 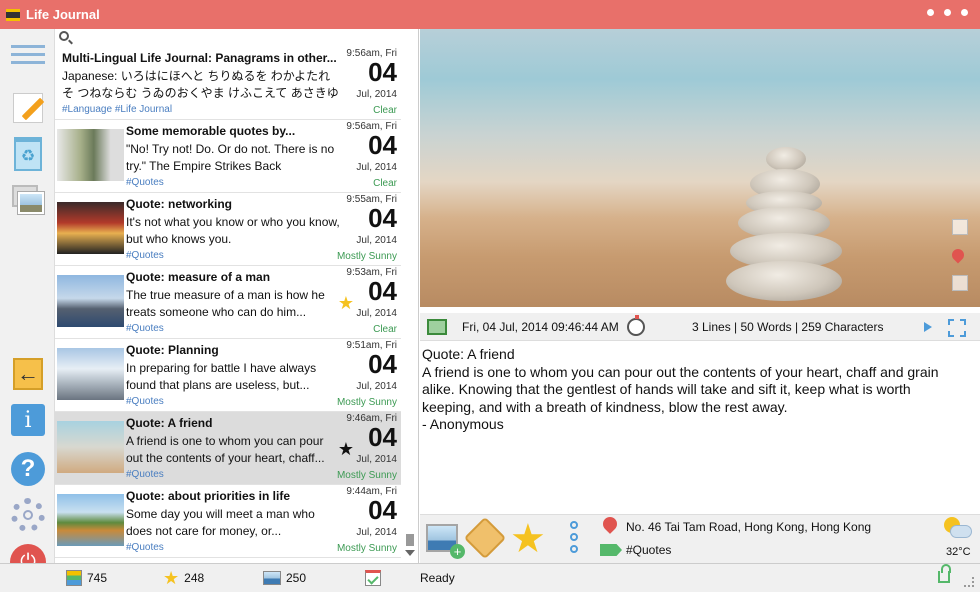 I want to click on settings-button, so click(x=28, y=515).